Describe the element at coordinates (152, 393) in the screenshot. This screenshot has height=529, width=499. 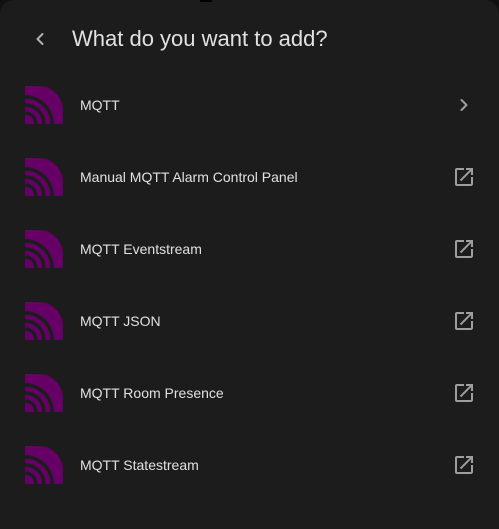
I see `list-item-label: MQTT Room Presence` at that location.